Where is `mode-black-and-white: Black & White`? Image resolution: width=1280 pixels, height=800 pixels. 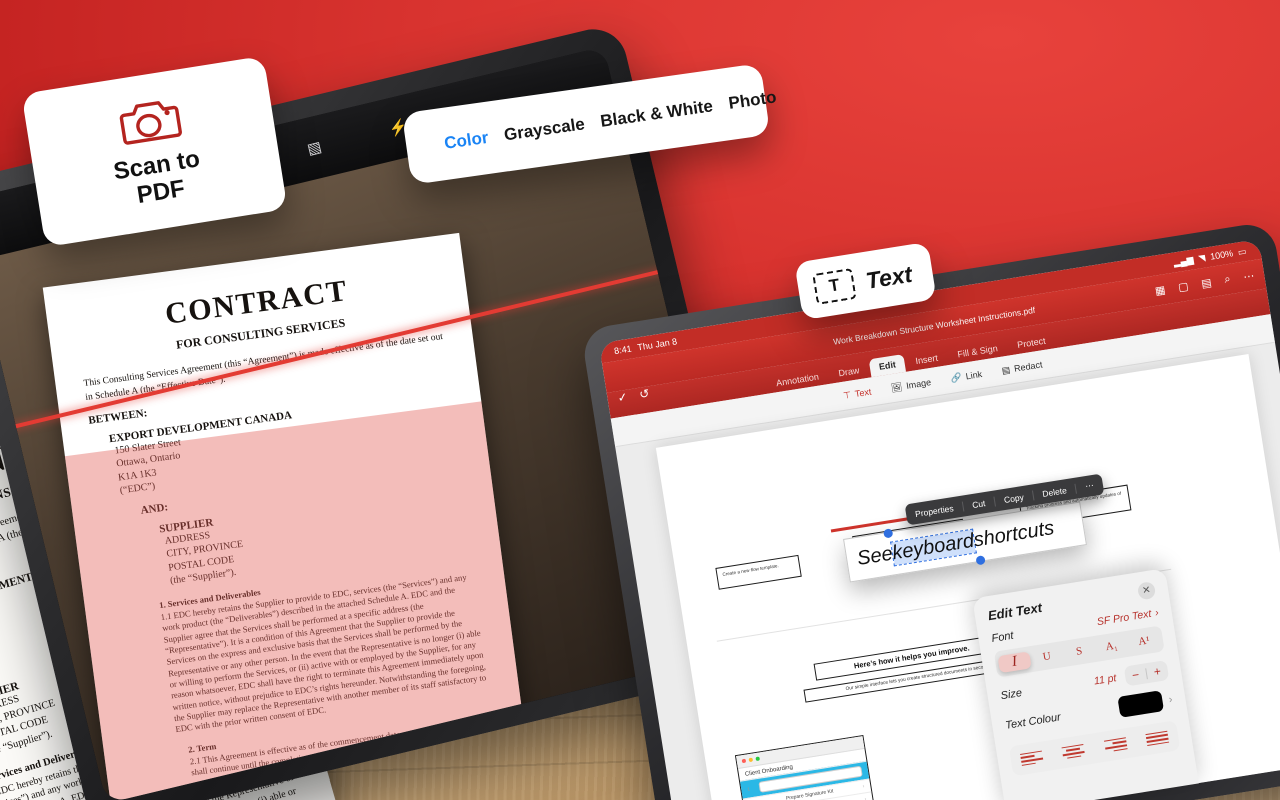 mode-black-and-white: Black & White is located at coordinates (656, 114).